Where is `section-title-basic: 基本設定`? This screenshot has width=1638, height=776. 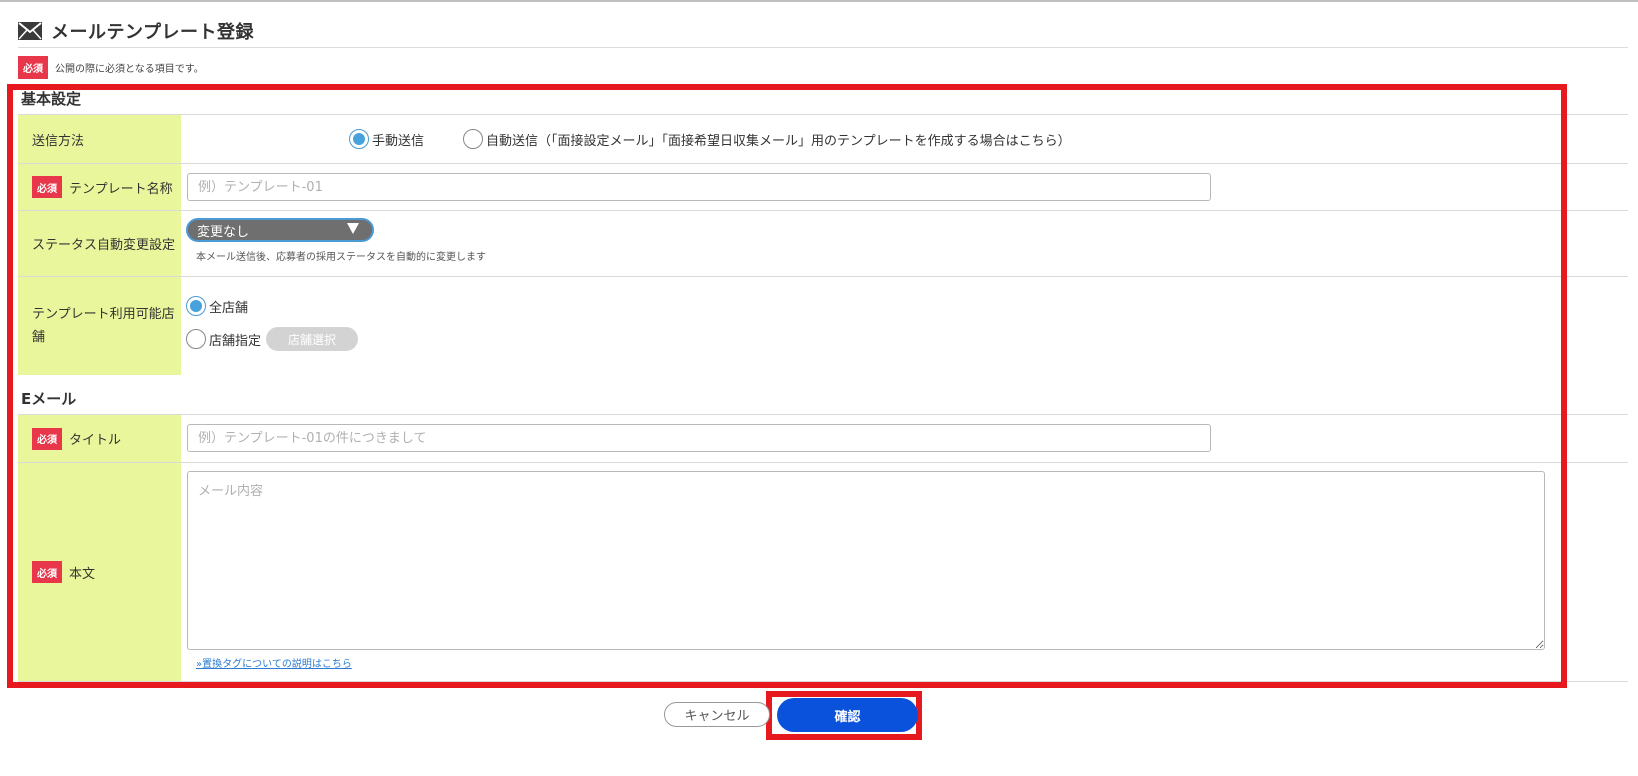
section-title-basic: 基本設定 is located at coordinates (51, 99).